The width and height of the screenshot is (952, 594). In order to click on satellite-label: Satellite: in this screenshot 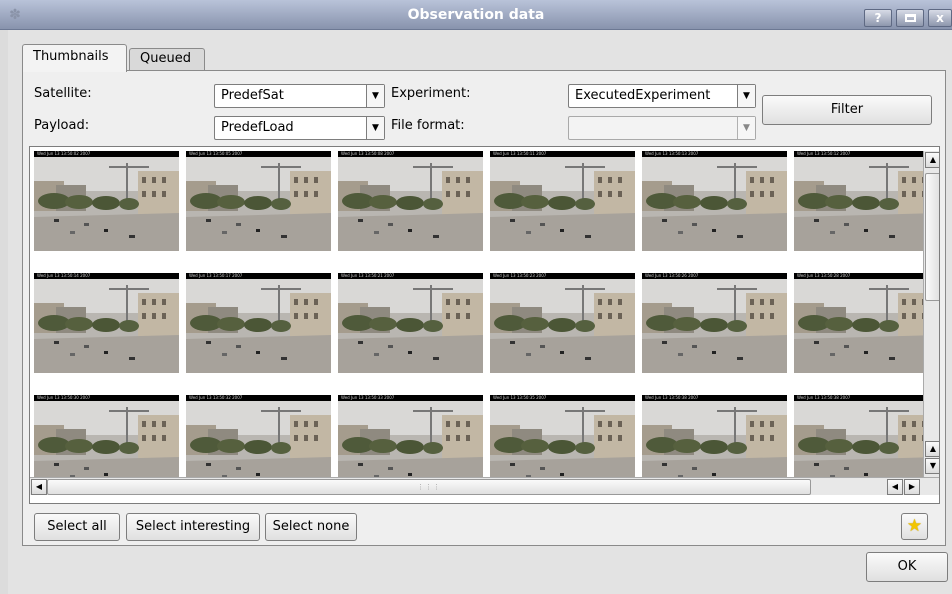, I will do `click(63, 93)`.